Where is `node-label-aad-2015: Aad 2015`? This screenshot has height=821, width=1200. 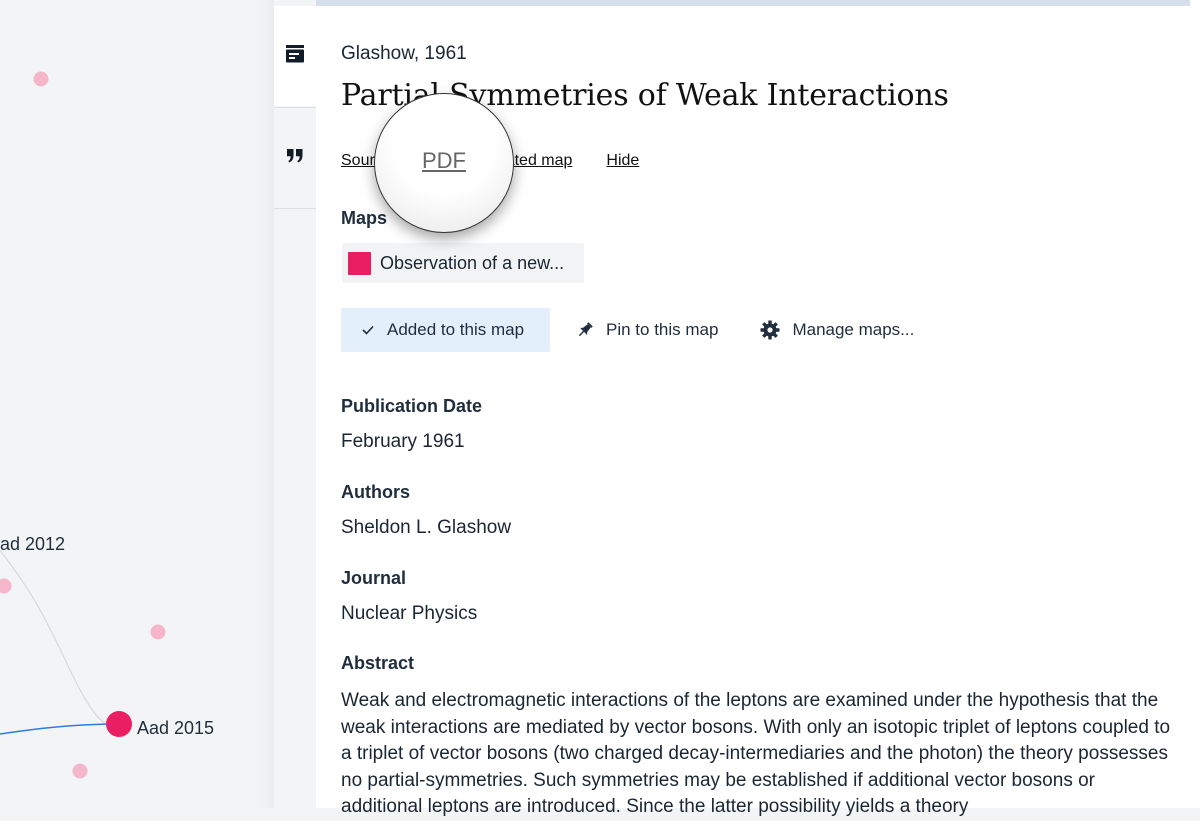
node-label-aad-2015: Aad 2015 is located at coordinates (175, 728).